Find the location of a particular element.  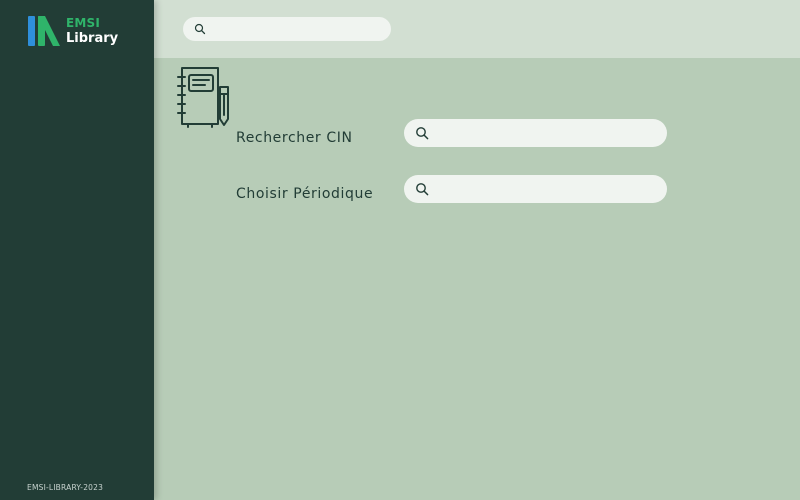

app-logo: EMSI Library is located at coordinates (77, 32).